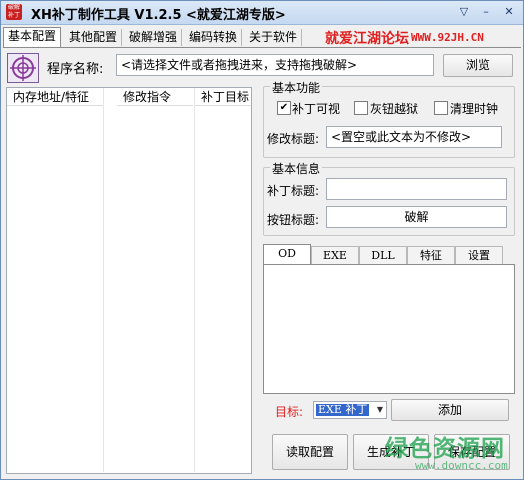  I want to click on minimize-button: –, so click(486, 12).